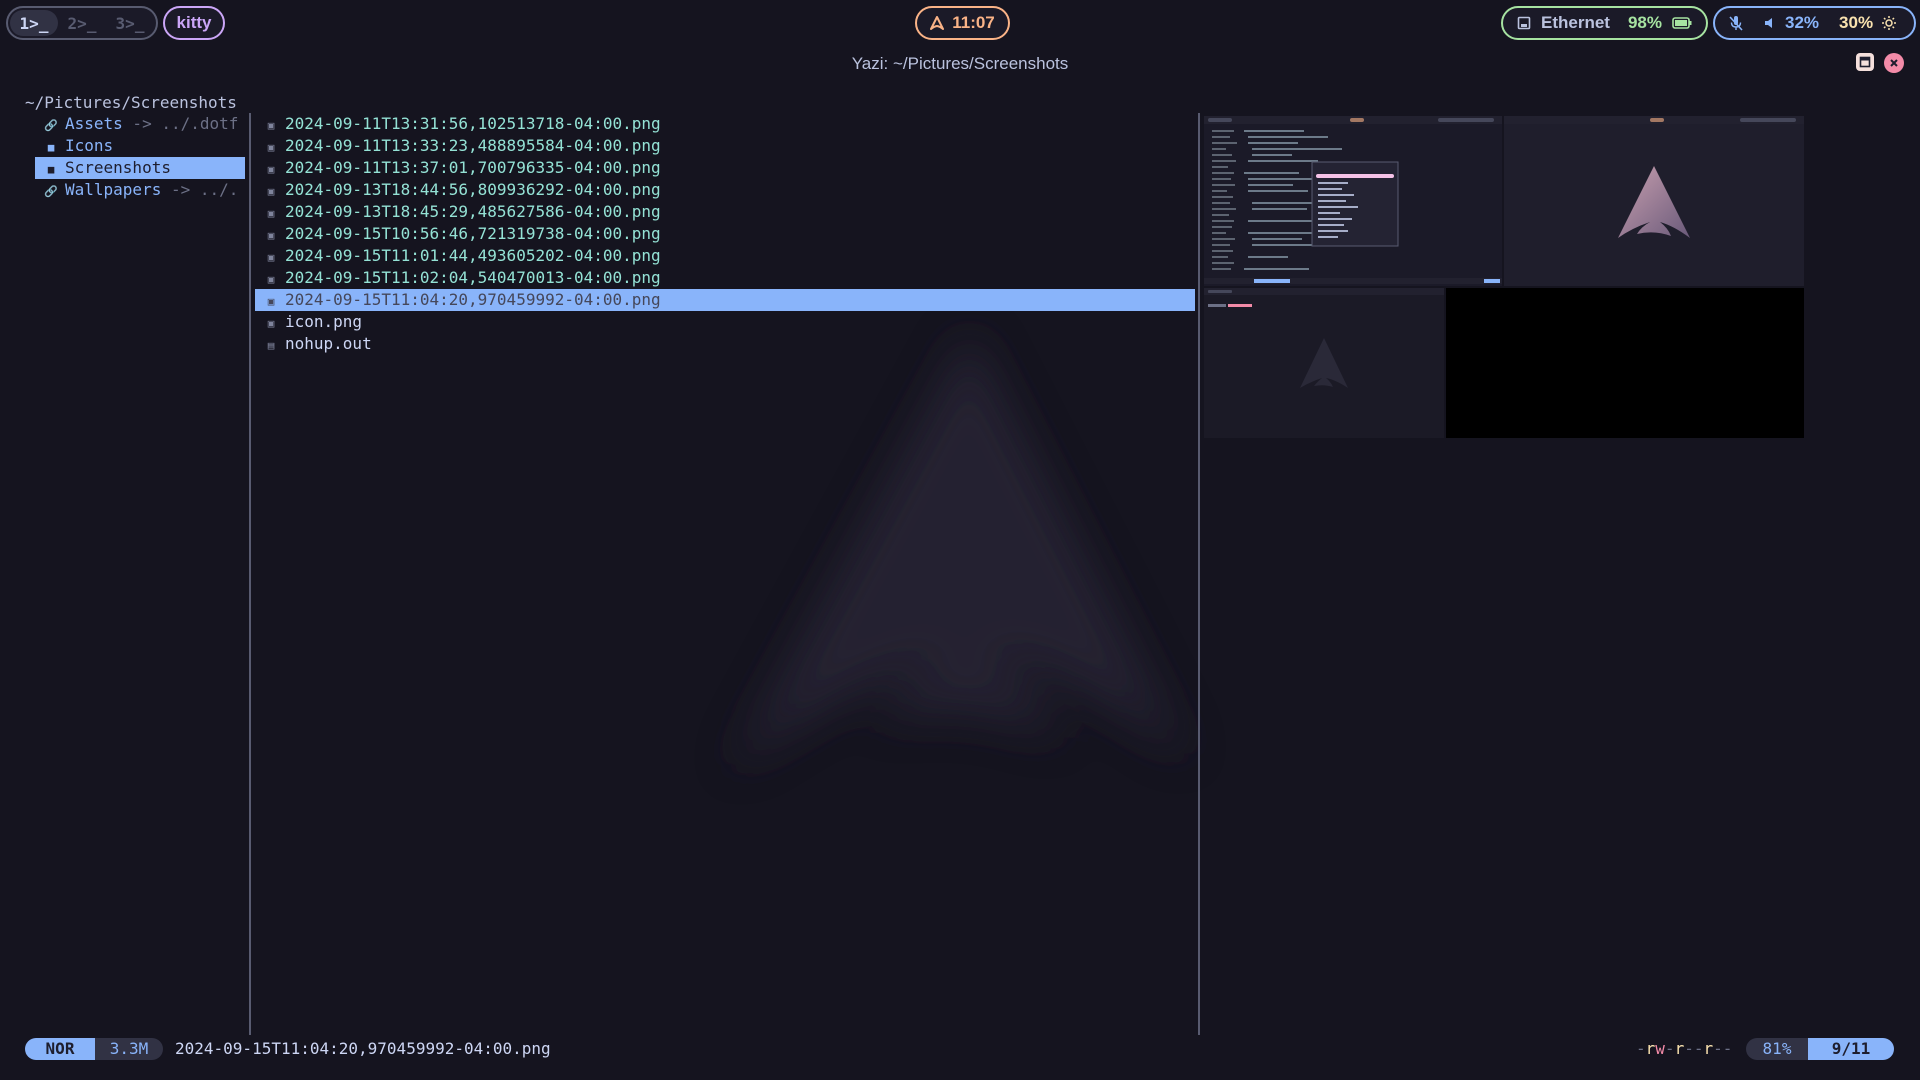 Image resolution: width=1920 pixels, height=1080 pixels. What do you see at coordinates (473, 233) in the screenshot?
I see `file-name: 2024-09-15T10:56:46,721319738-04:00.png` at bounding box center [473, 233].